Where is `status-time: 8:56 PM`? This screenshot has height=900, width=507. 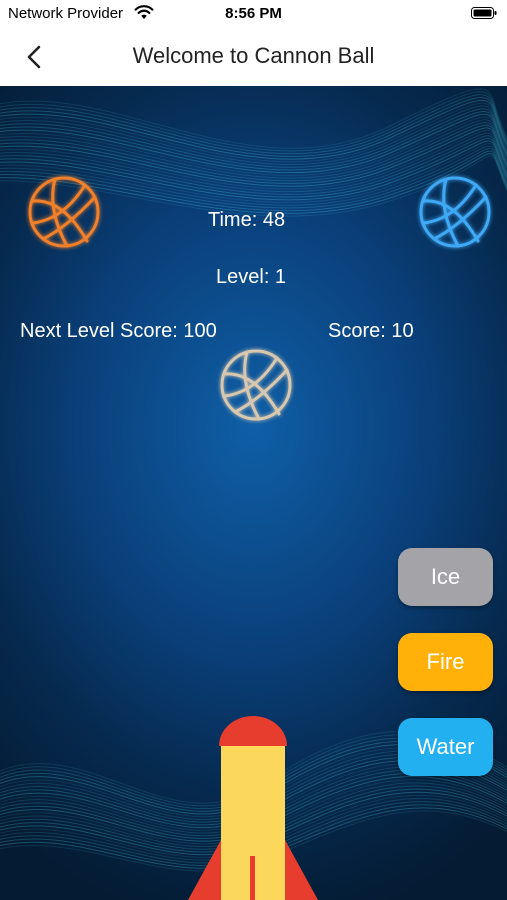 status-time: 8:56 PM is located at coordinates (253, 13).